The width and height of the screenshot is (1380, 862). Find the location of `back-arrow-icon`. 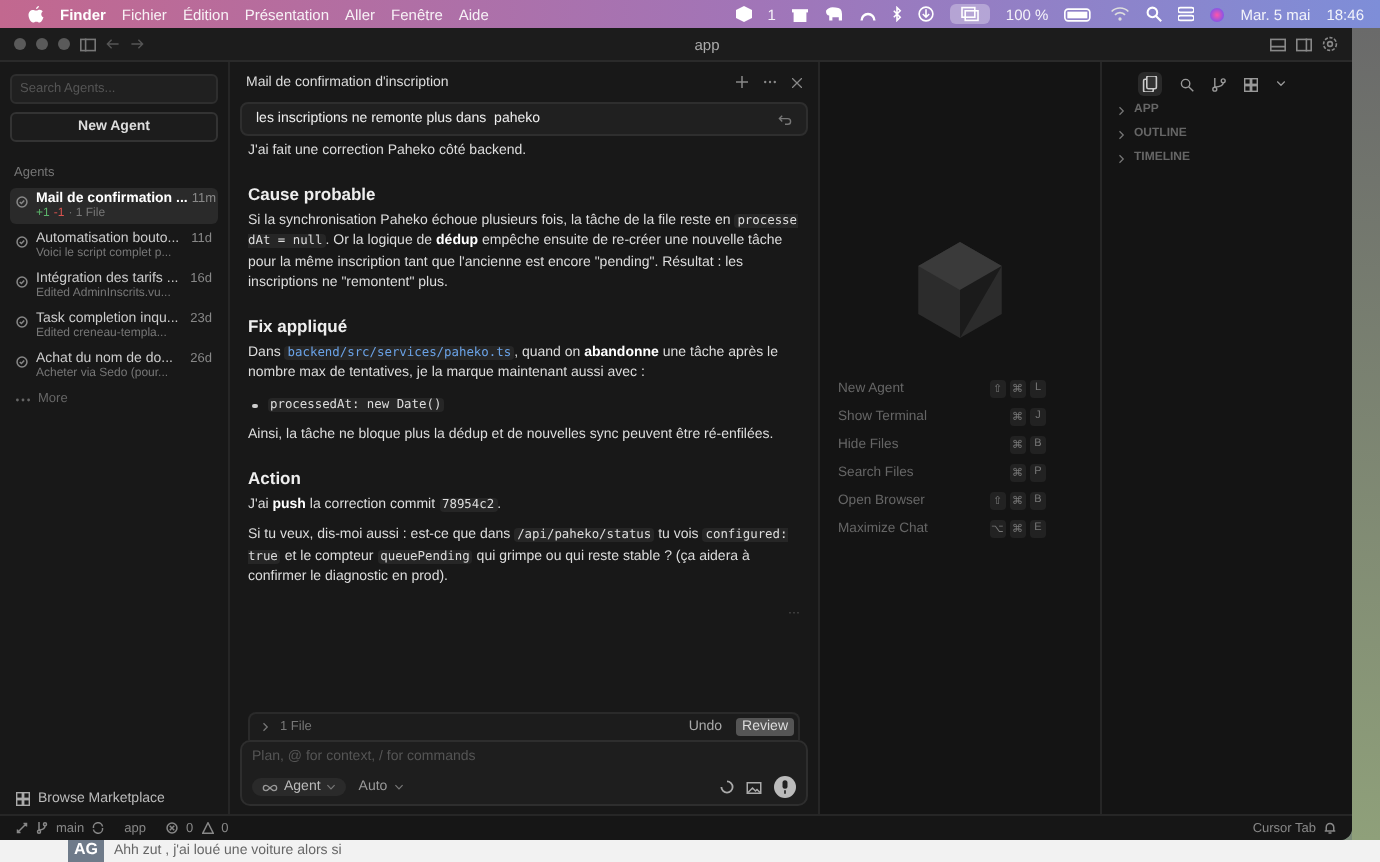

back-arrow-icon is located at coordinates (113, 44).